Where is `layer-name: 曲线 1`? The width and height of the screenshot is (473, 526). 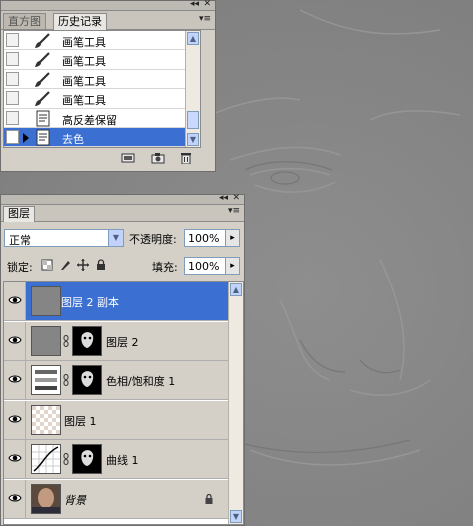 layer-name: 曲线 1 is located at coordinates (122, 460).